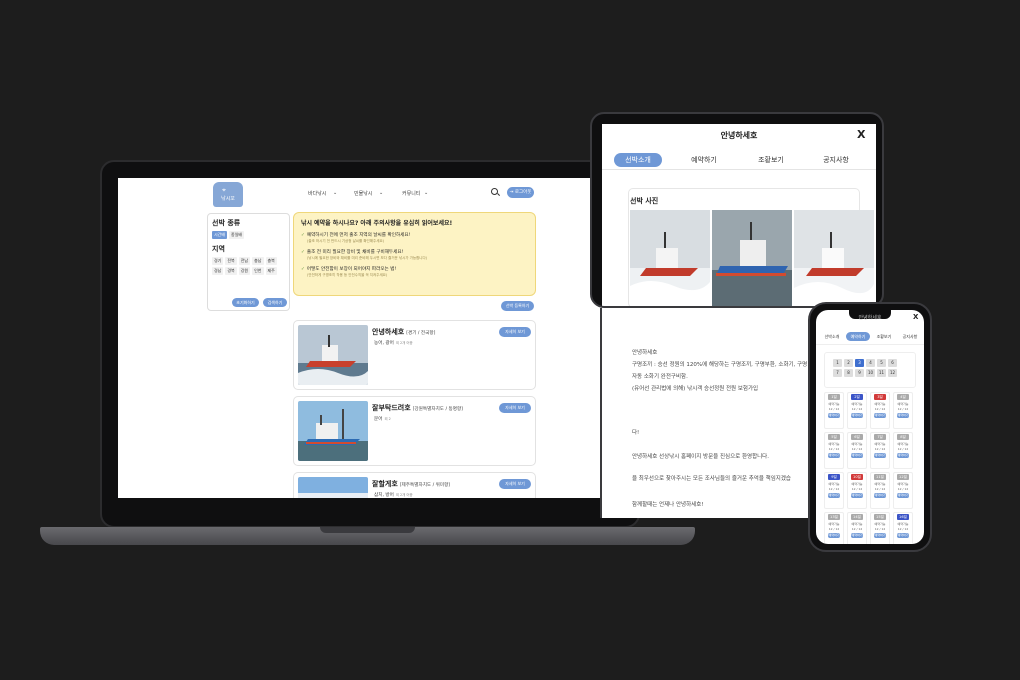  I want to click on calendar-day: 4일 예약가능 12 / 12 예약하기, so click(903, 410).